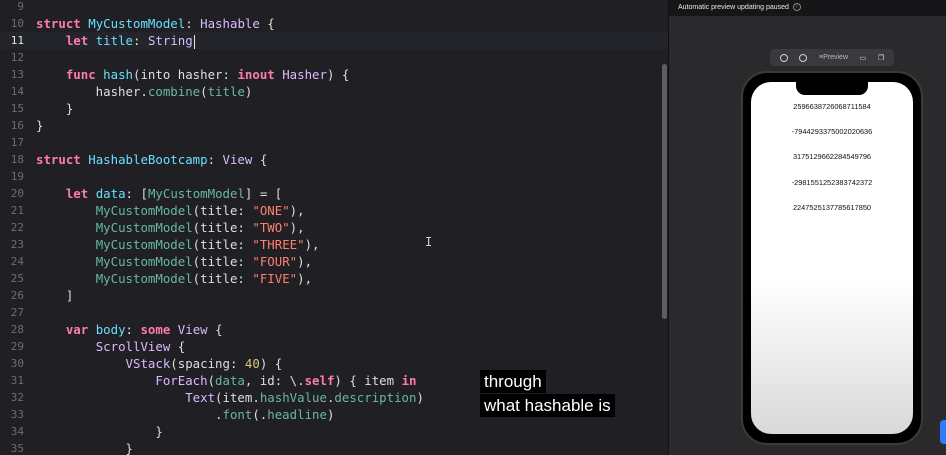 This screenshot has height=455, width=946. Describe the element at coordinates (803, 57) in the screenshot. I see `inspect-button` at that location.